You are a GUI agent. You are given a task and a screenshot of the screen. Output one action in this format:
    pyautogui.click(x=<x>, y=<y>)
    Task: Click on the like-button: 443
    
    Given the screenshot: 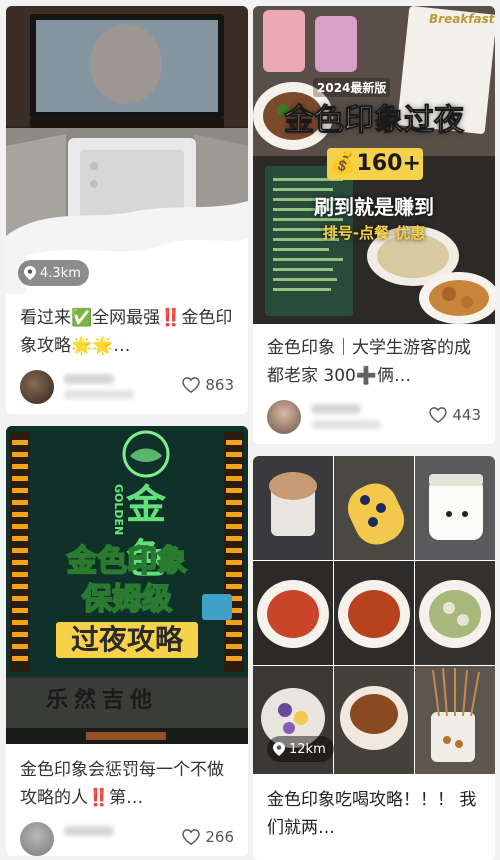 What is the action you would take?
    pyautogui.click(x=455, y=415)
    